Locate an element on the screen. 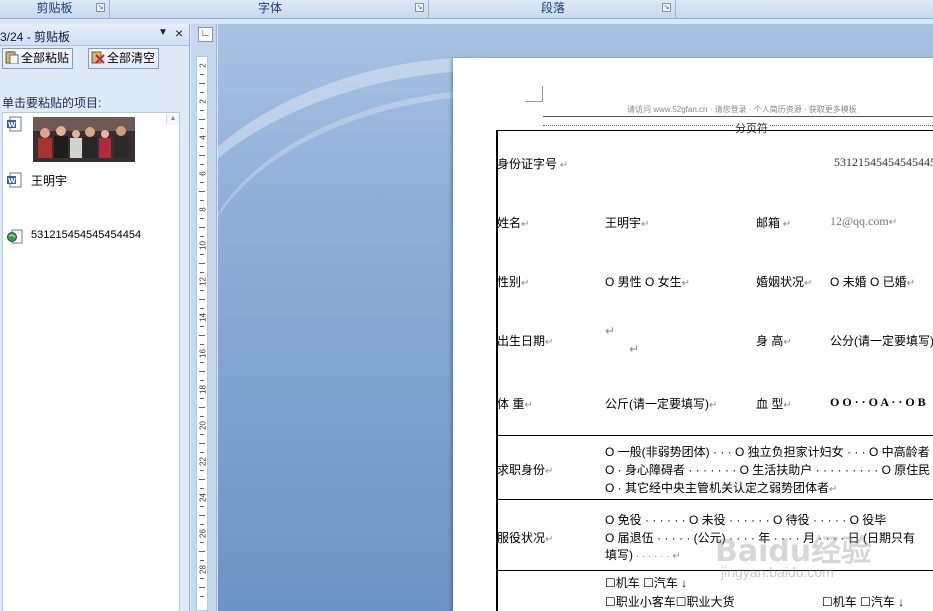 This screenshot has height=611, width=933. identity-option-line: O · 其它经中央主管机关认定之弱势团体者↵ is located at coordinates (721, 487).